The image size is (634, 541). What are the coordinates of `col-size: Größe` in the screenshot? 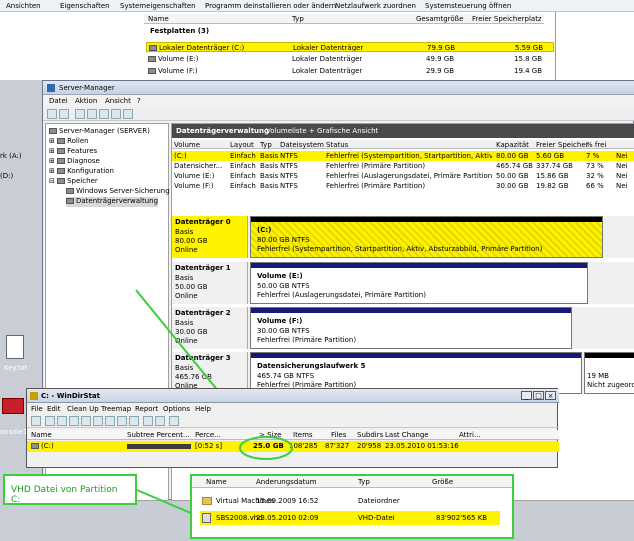 It's located at (442, 482).